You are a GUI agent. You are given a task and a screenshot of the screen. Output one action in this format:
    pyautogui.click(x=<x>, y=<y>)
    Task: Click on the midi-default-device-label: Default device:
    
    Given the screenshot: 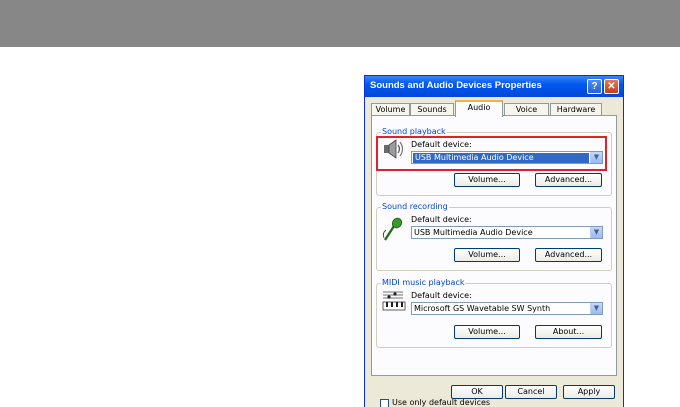 What is the action you would take?
    pyautogui.click(x=441, y=295)
    